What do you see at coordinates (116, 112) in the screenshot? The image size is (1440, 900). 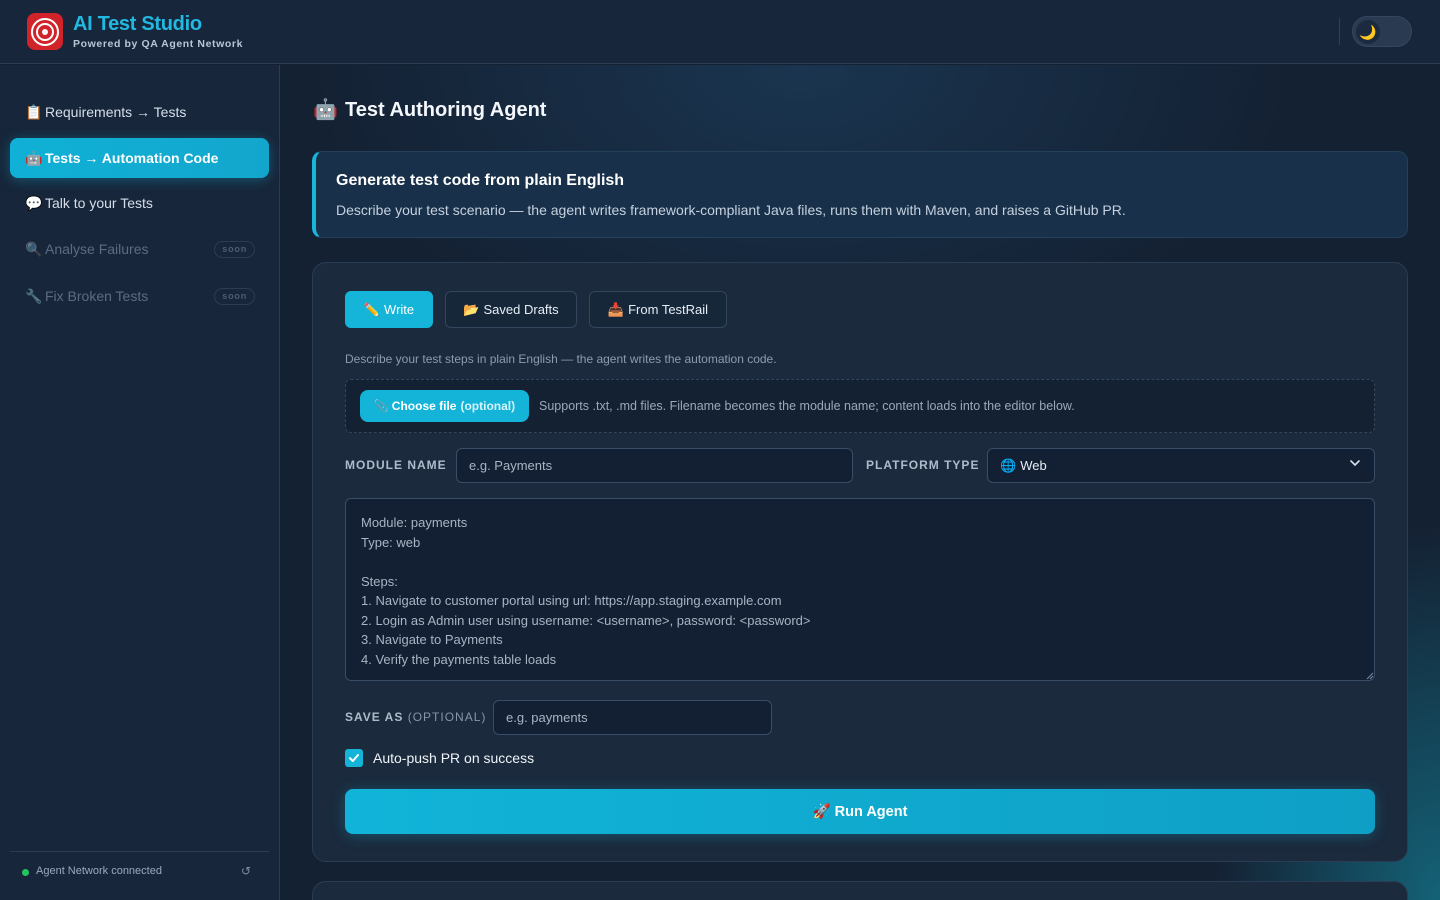 I see `sidebar-item-label: Requirements → Tests` at bounding box center [116, 112].